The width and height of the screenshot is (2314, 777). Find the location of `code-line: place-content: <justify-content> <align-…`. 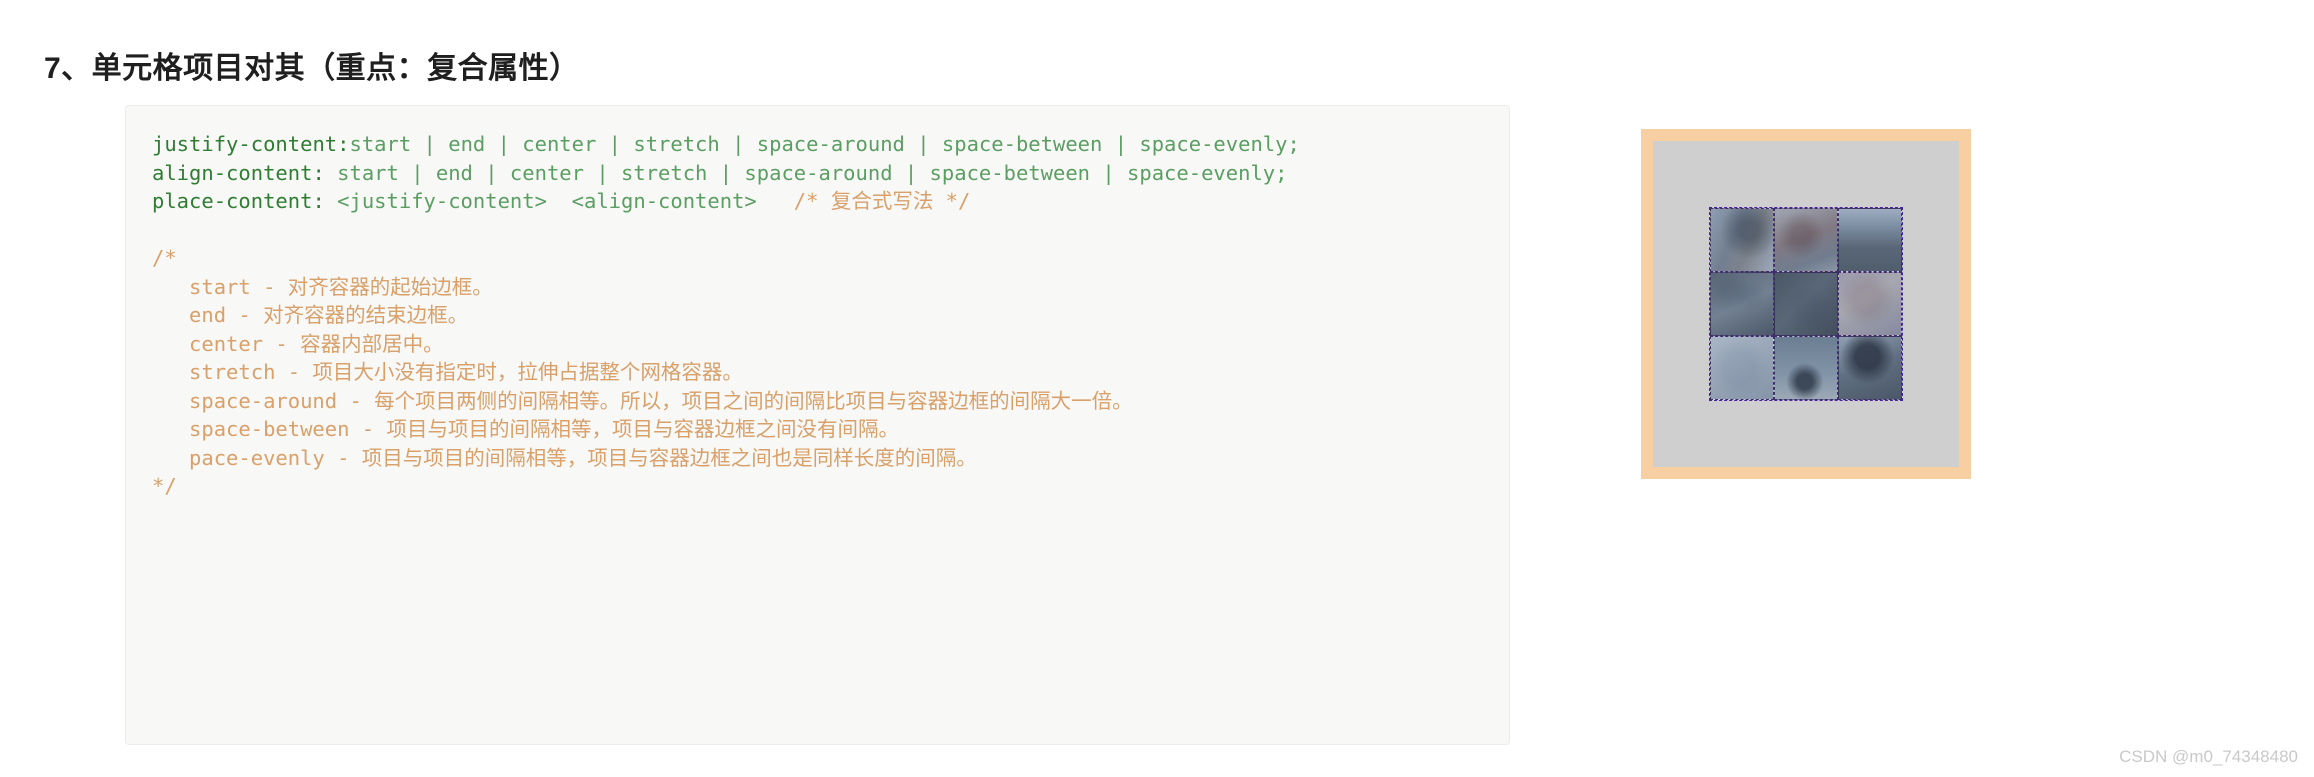

code-line: place-content: <justify-content> <align-… is located at coordinates (817, 201).